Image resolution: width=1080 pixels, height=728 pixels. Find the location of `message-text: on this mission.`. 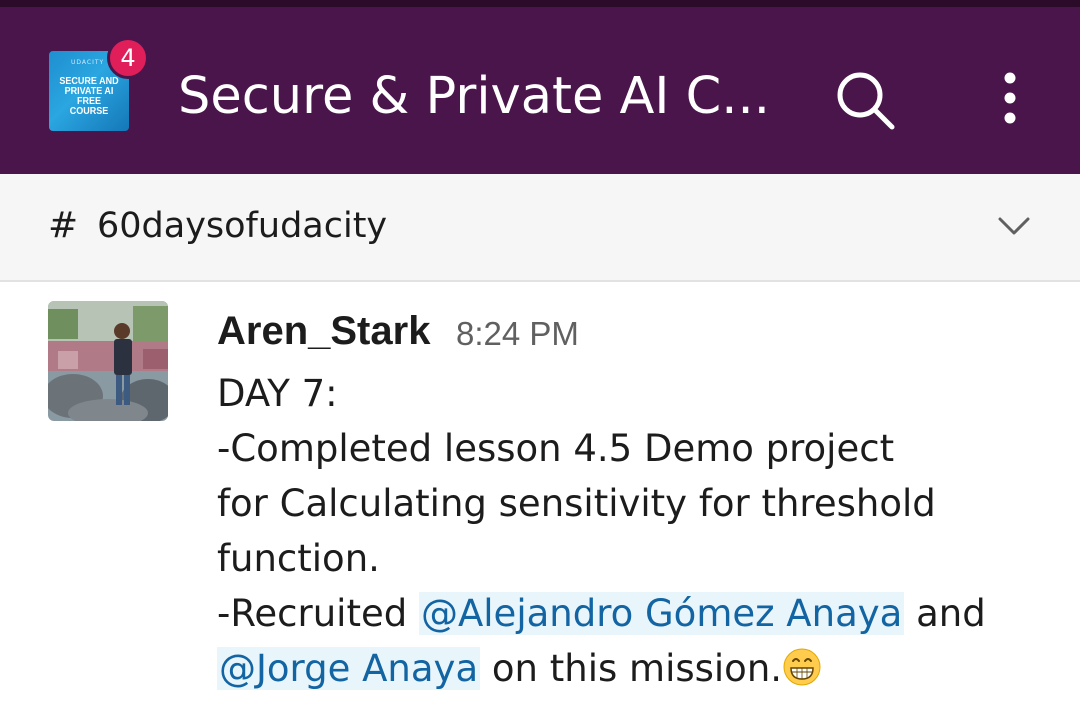

message-text: on this mission. is located at coordinates (631, 668).